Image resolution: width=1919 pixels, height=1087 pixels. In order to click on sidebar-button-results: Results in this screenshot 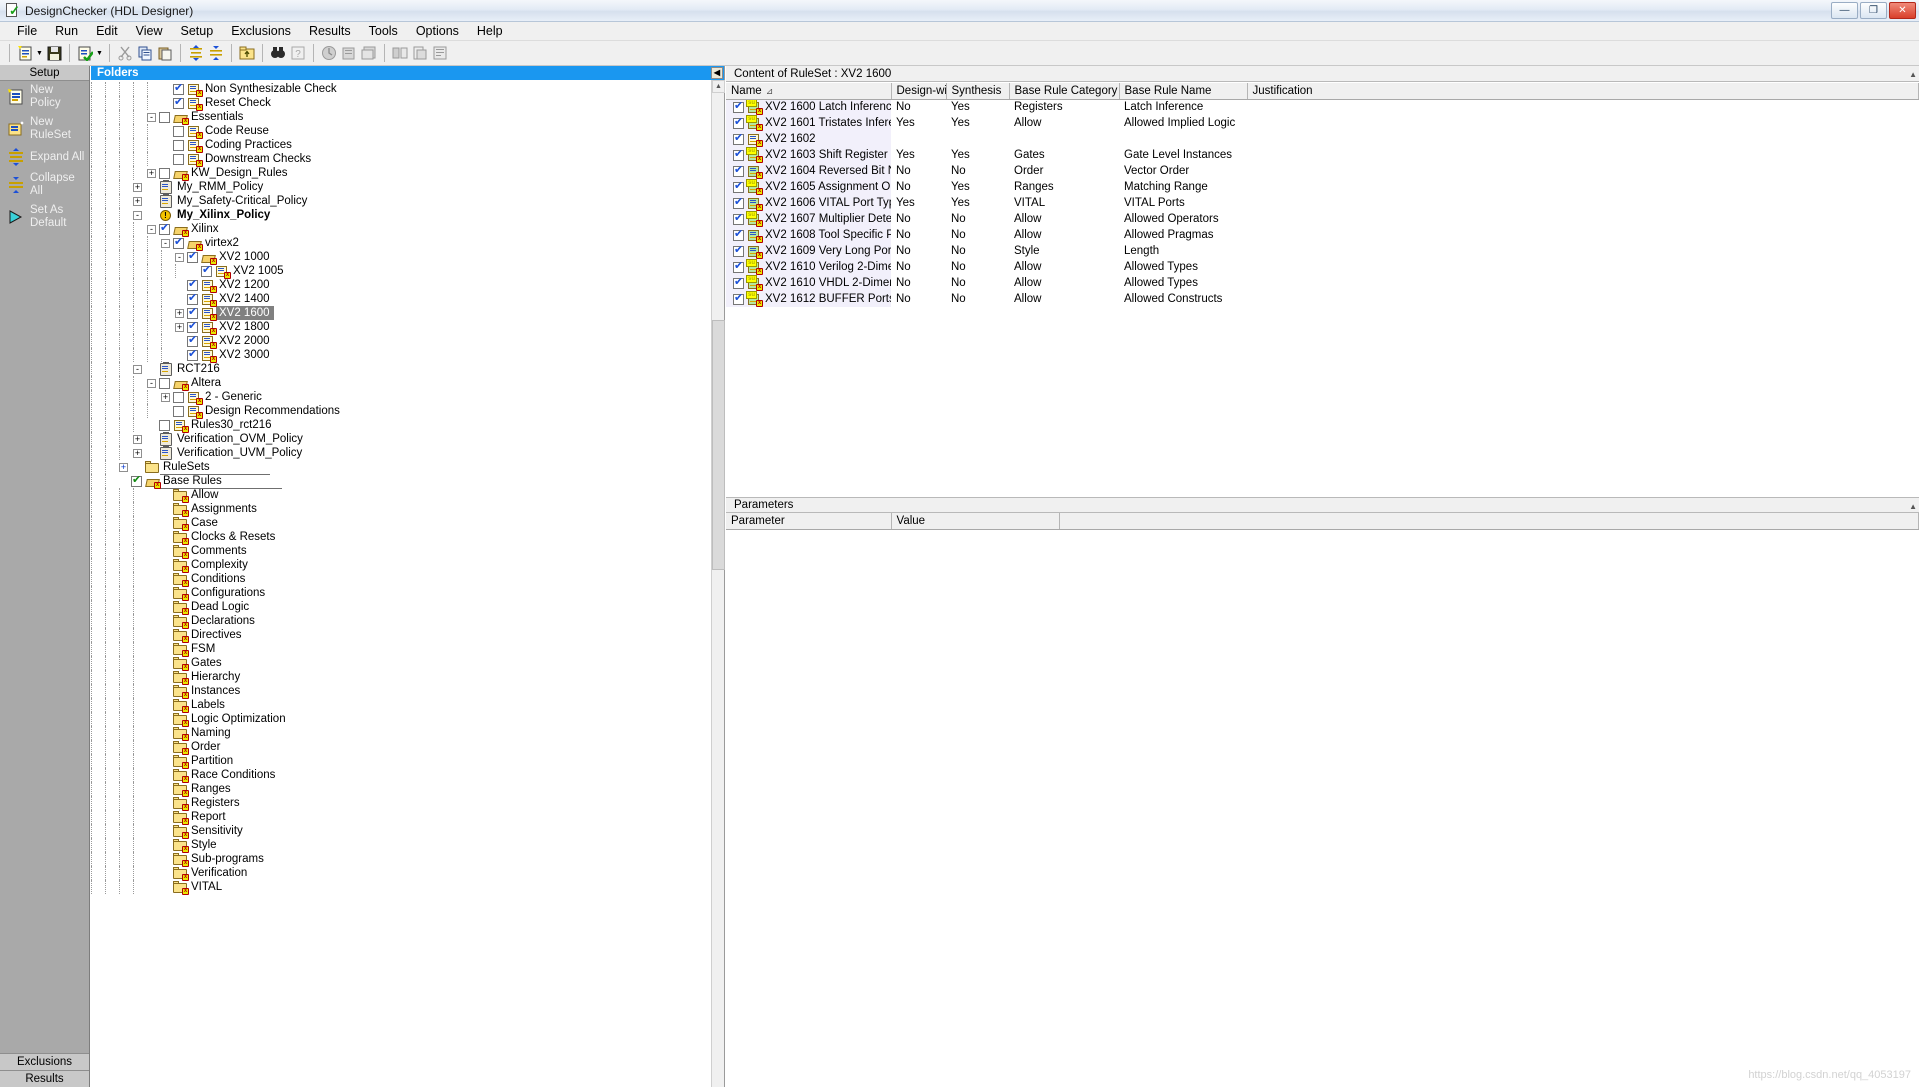, I will do `click(44, 1078)`.